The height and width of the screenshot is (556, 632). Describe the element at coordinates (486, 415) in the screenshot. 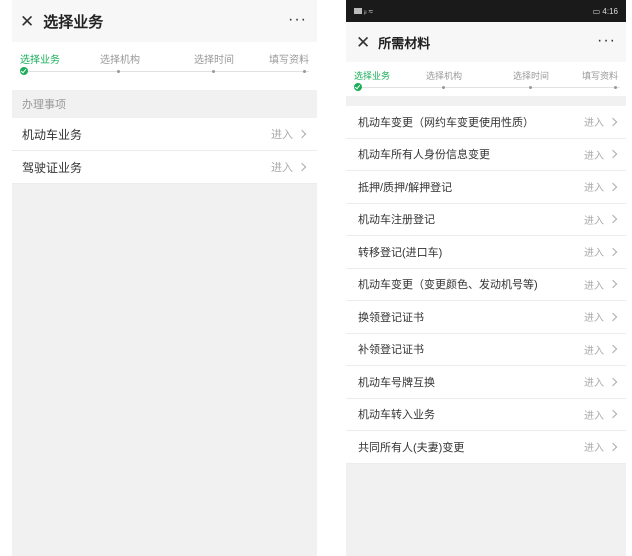

I see `list-item: 机动车转入业务 进入` at that location.